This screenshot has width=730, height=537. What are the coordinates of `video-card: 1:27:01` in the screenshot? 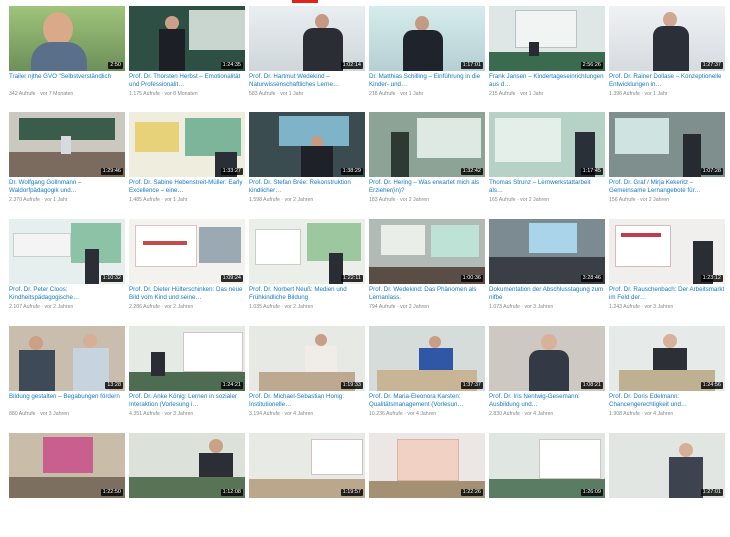 It's located at (667, 485).